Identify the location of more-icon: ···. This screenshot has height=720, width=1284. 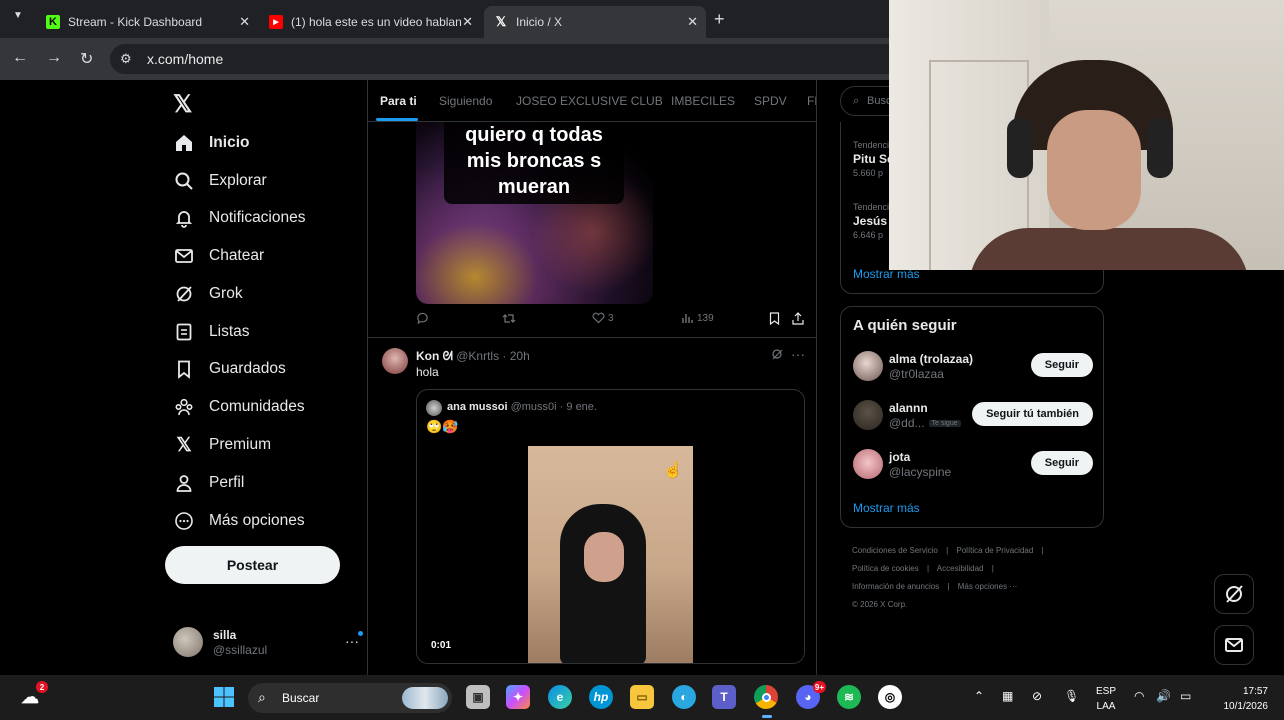
(798, 354).